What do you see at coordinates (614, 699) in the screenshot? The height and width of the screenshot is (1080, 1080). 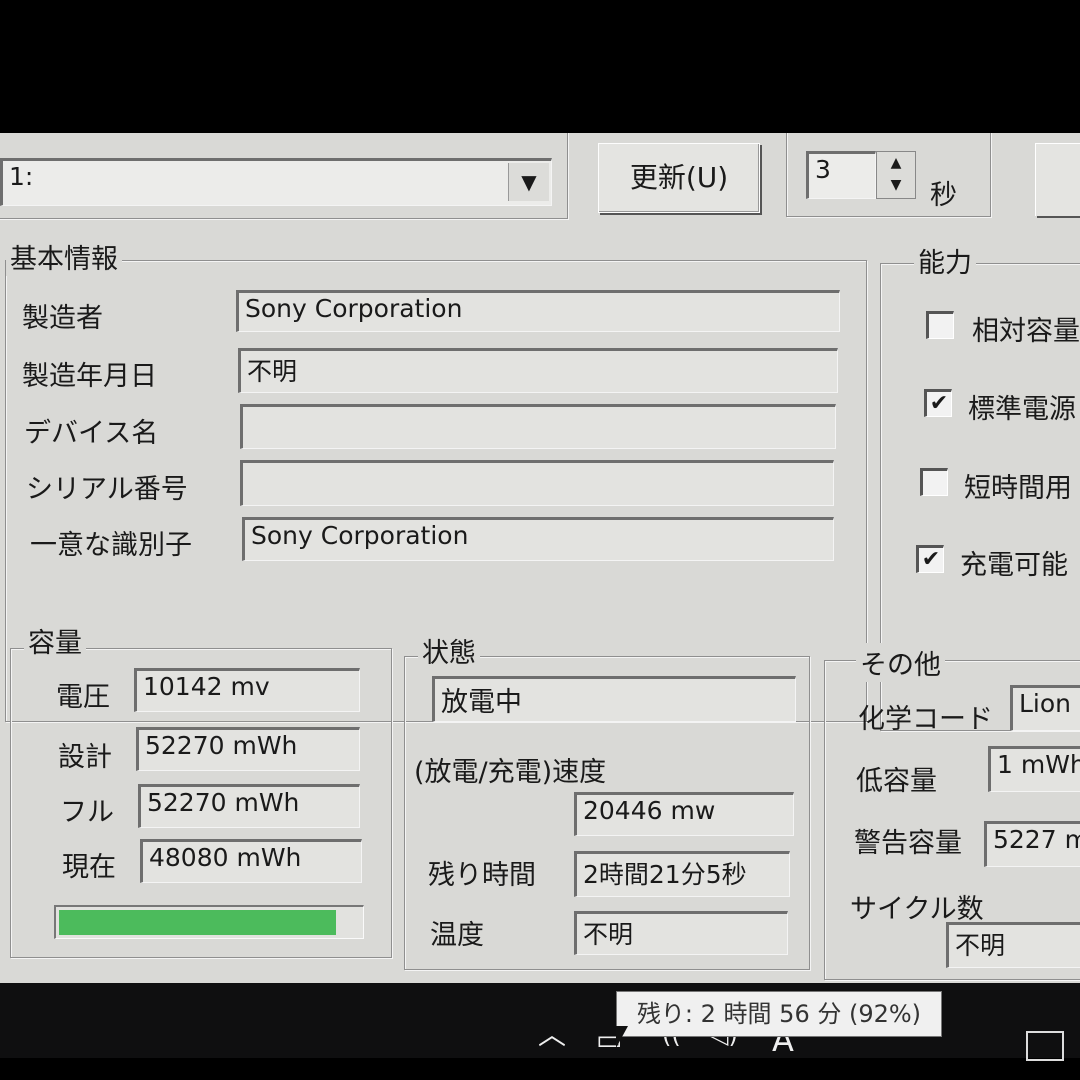 I see `state-field: 放電中` at bounding box center [614, 699].